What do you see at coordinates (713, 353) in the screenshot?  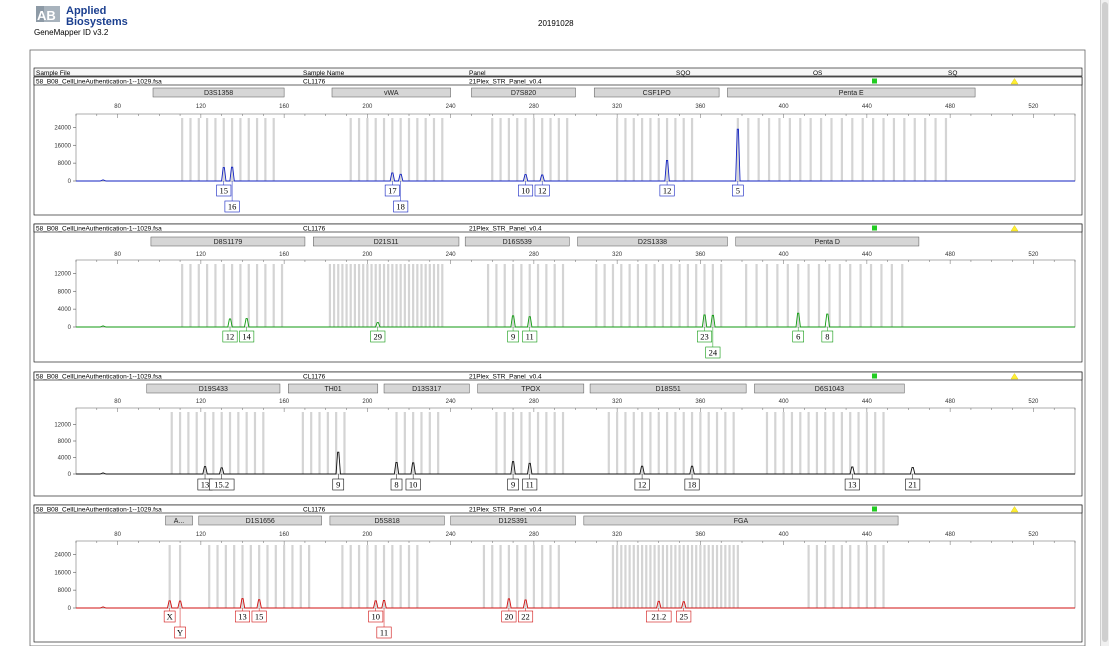 I see `allele-call-label: 24` at bounding box center [713, 353].